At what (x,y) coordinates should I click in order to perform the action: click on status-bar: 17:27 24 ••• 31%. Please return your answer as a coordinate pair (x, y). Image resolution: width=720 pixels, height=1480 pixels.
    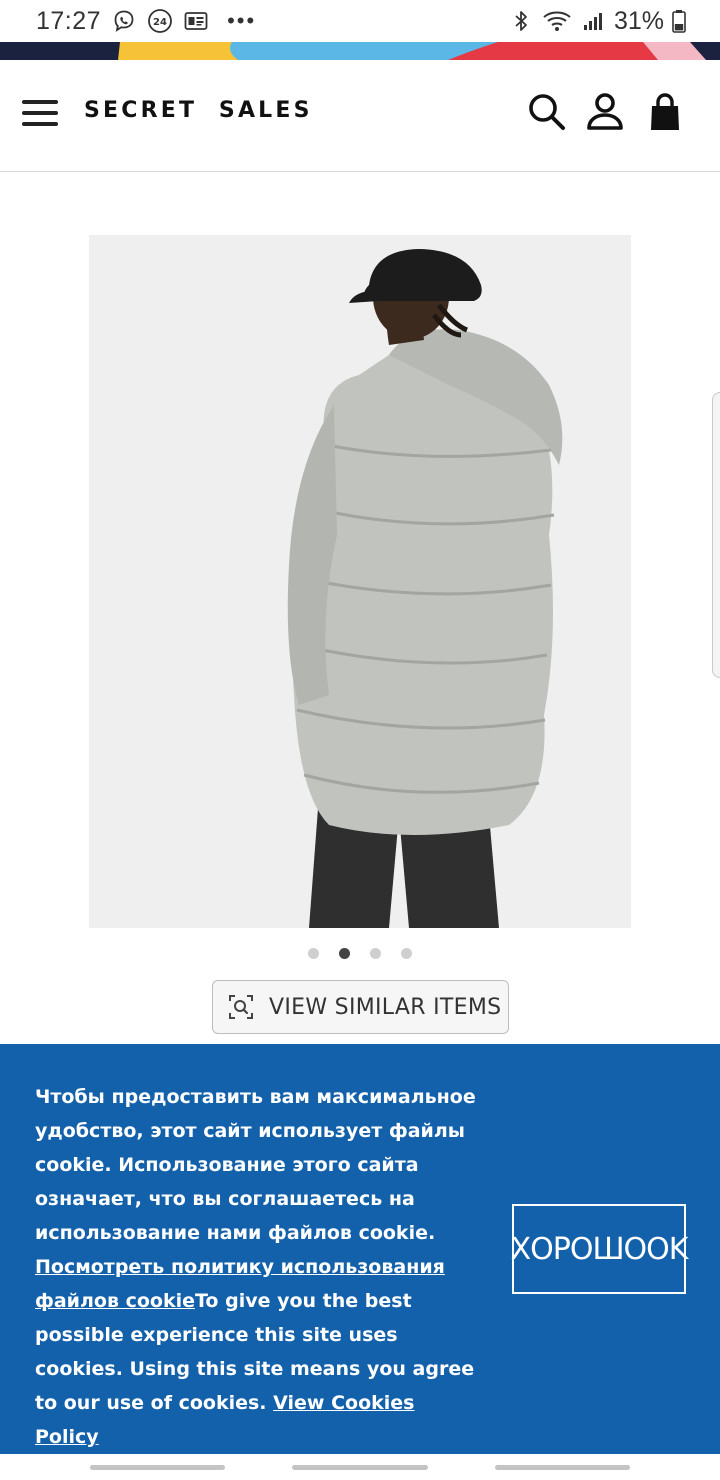
    Looking at the image, I should click on (360, 21).